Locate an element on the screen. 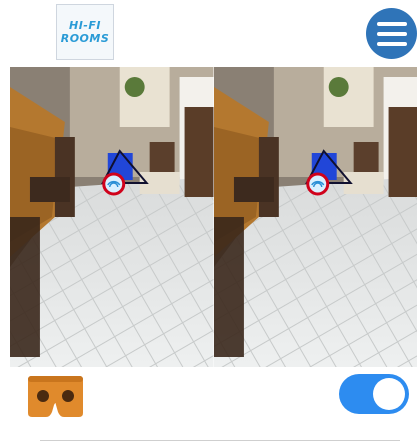  cardboard-vr-icon is located at coordinates (55, 396).